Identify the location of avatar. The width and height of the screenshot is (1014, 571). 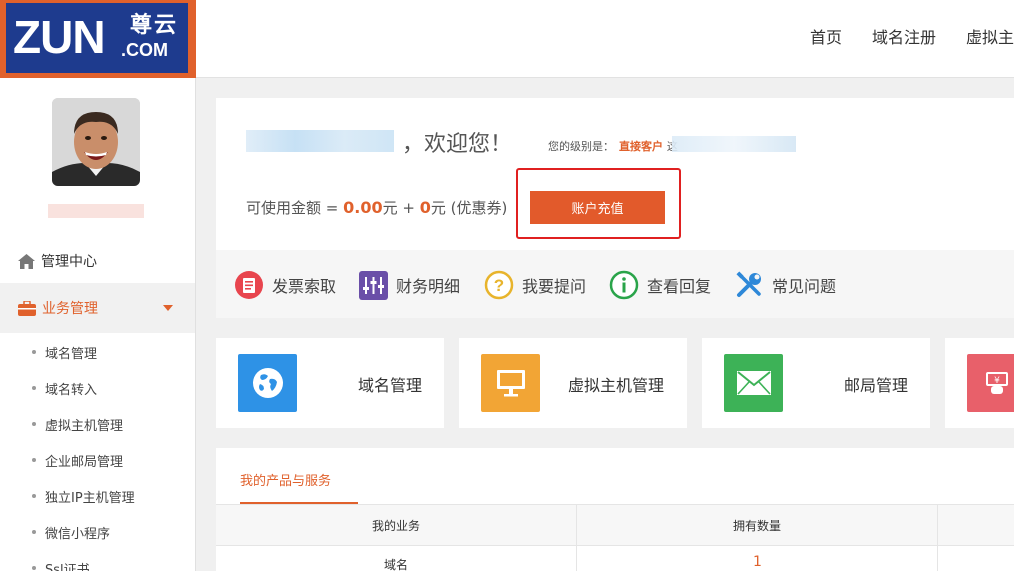
(96, 142).